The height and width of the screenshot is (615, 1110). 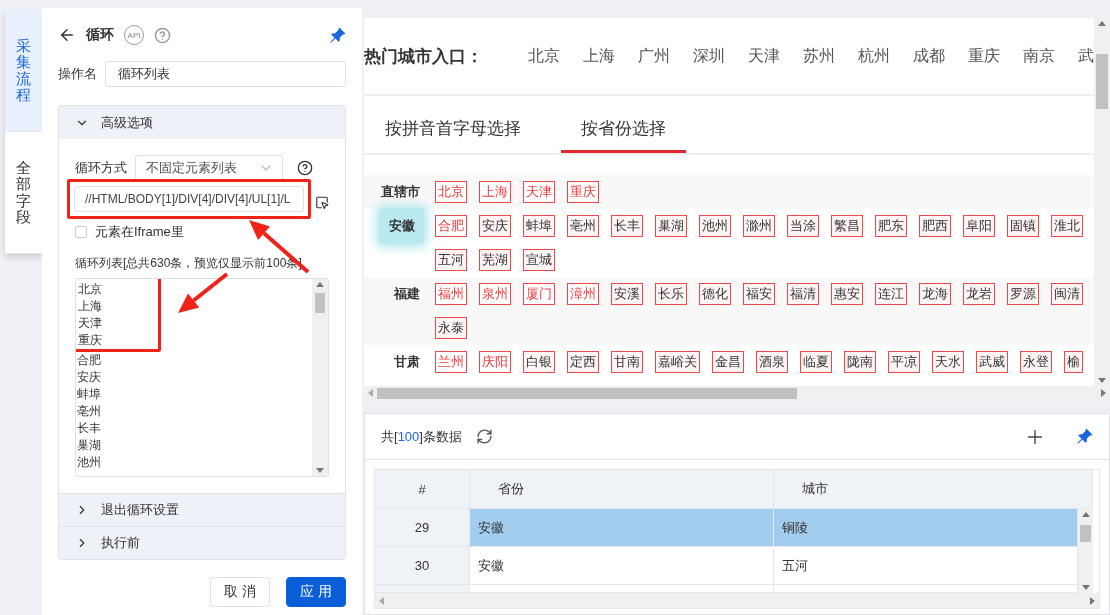 What do you see at coordinates (984, 56) in the screenshot?
I see `city-link: 重庆` at bounding box center [984, 56].